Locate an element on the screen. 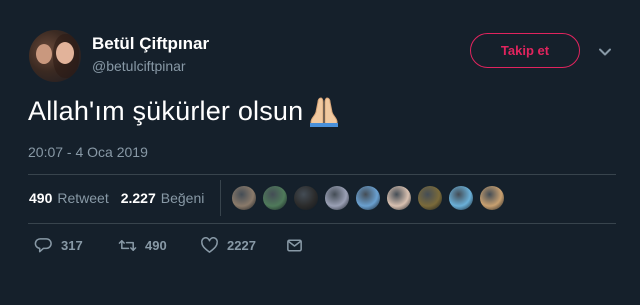 Image resolution: width=640 pixels, height=305 pixels. like-count: 2.227 is located at coordinates (138, 198).